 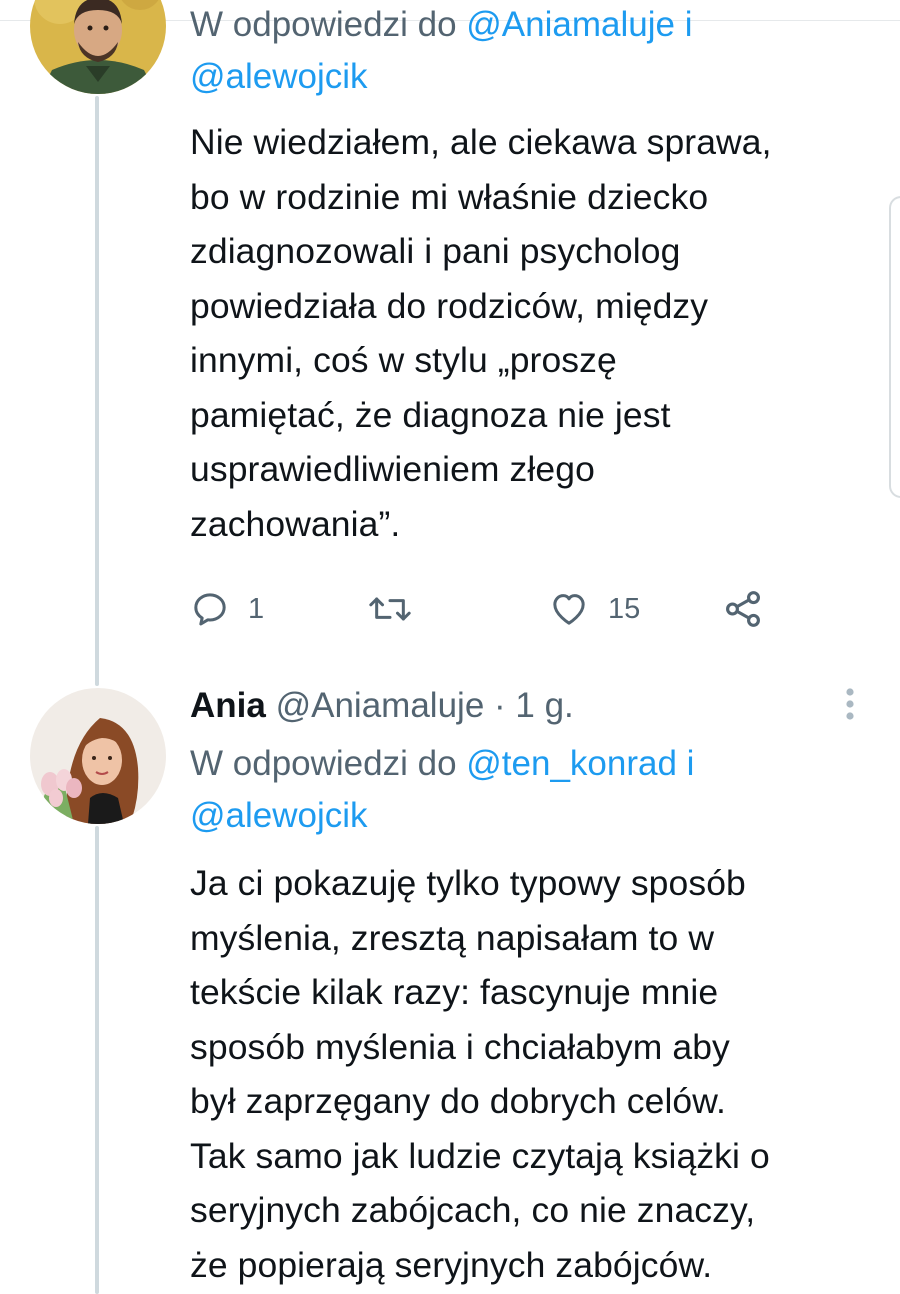 What do you see at coordinates (481, 142) in the screenshot?
I see `tweet-text-line: Nie wiedziałem, ale ciekawa sprawa,` at bounding box center [481, 142].